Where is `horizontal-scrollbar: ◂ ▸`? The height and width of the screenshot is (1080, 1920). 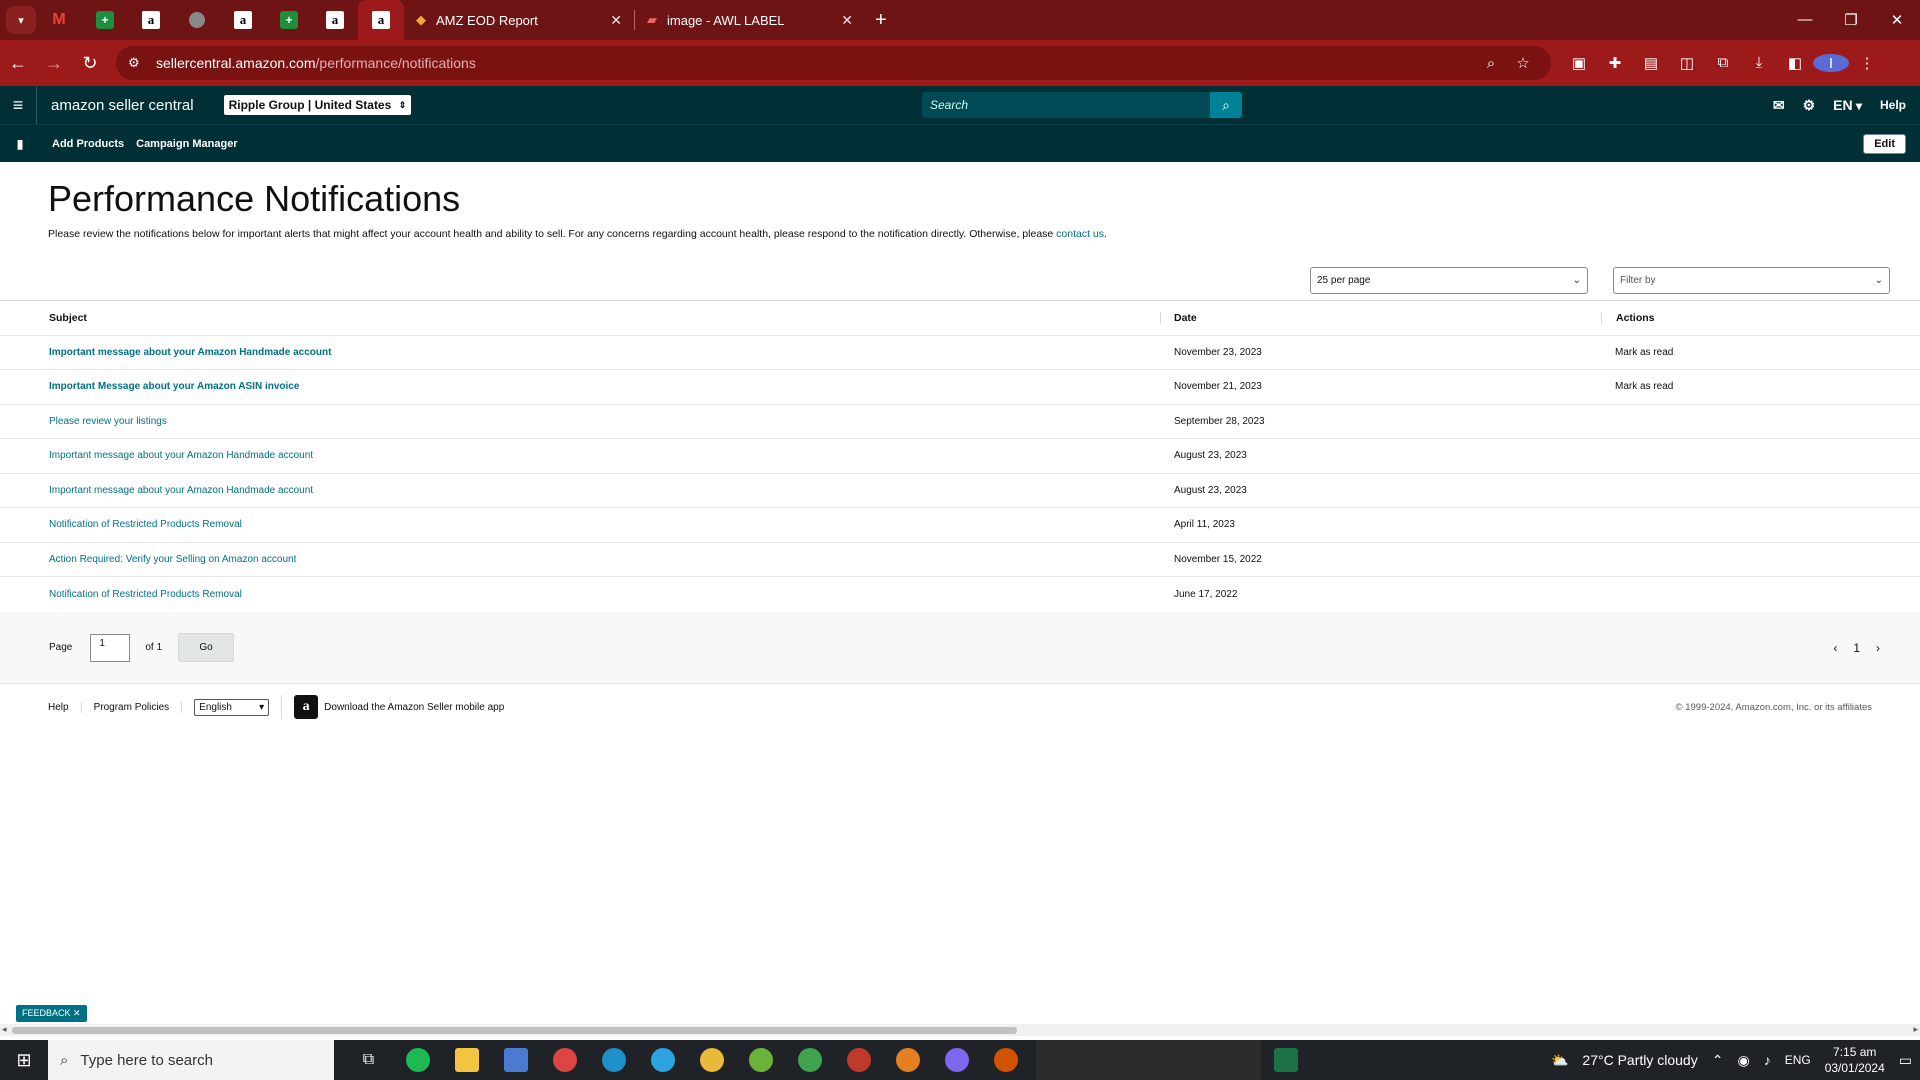
horizontal-scrollbar: ◂ ▸ is located at coordinates (960, 1030).